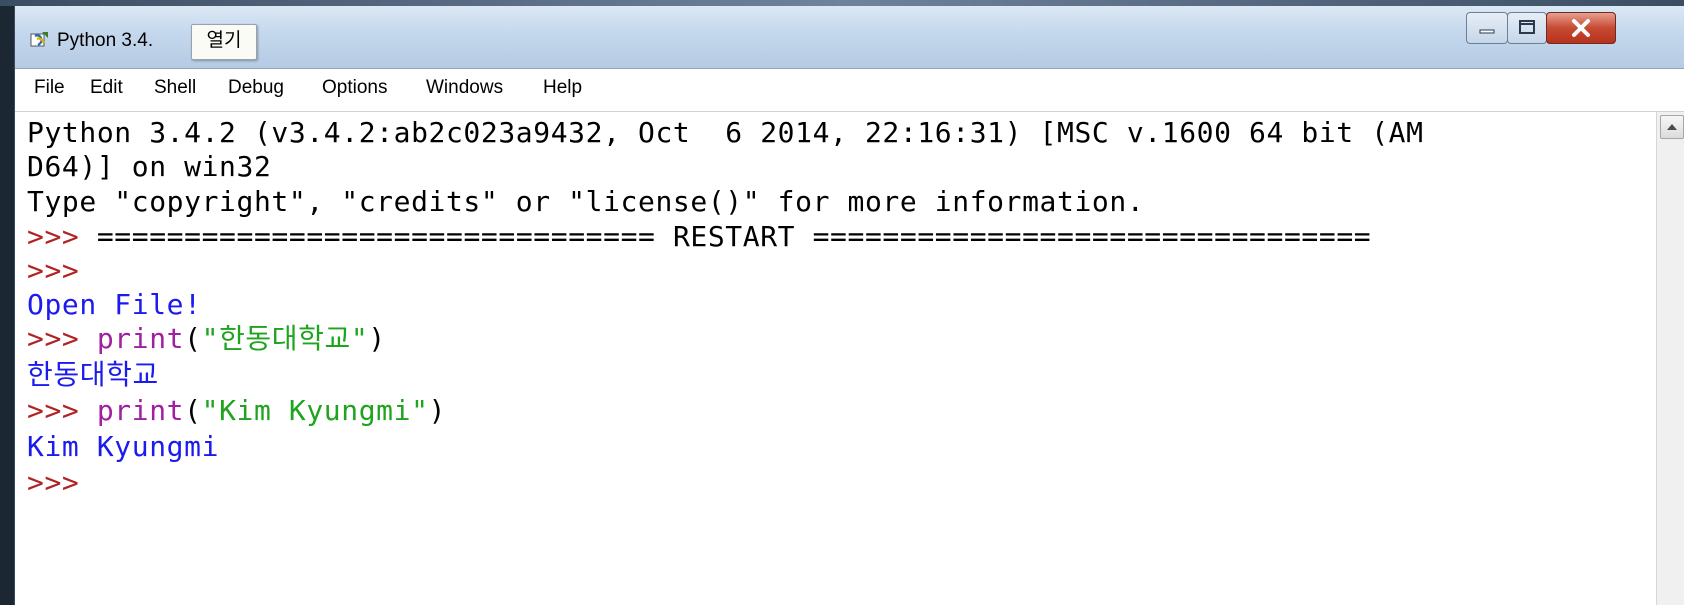  What do you see at coordinates (256, 88) in the screenshot?
I see `menu-debug: Debug` at bounding box center [256, 88].